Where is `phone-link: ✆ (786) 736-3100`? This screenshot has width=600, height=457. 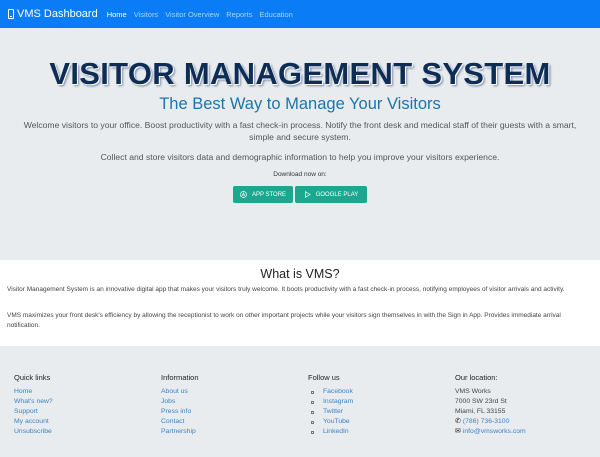 phone-link: ✆ (786) 736-3100 is located at coordinates (490, 422).